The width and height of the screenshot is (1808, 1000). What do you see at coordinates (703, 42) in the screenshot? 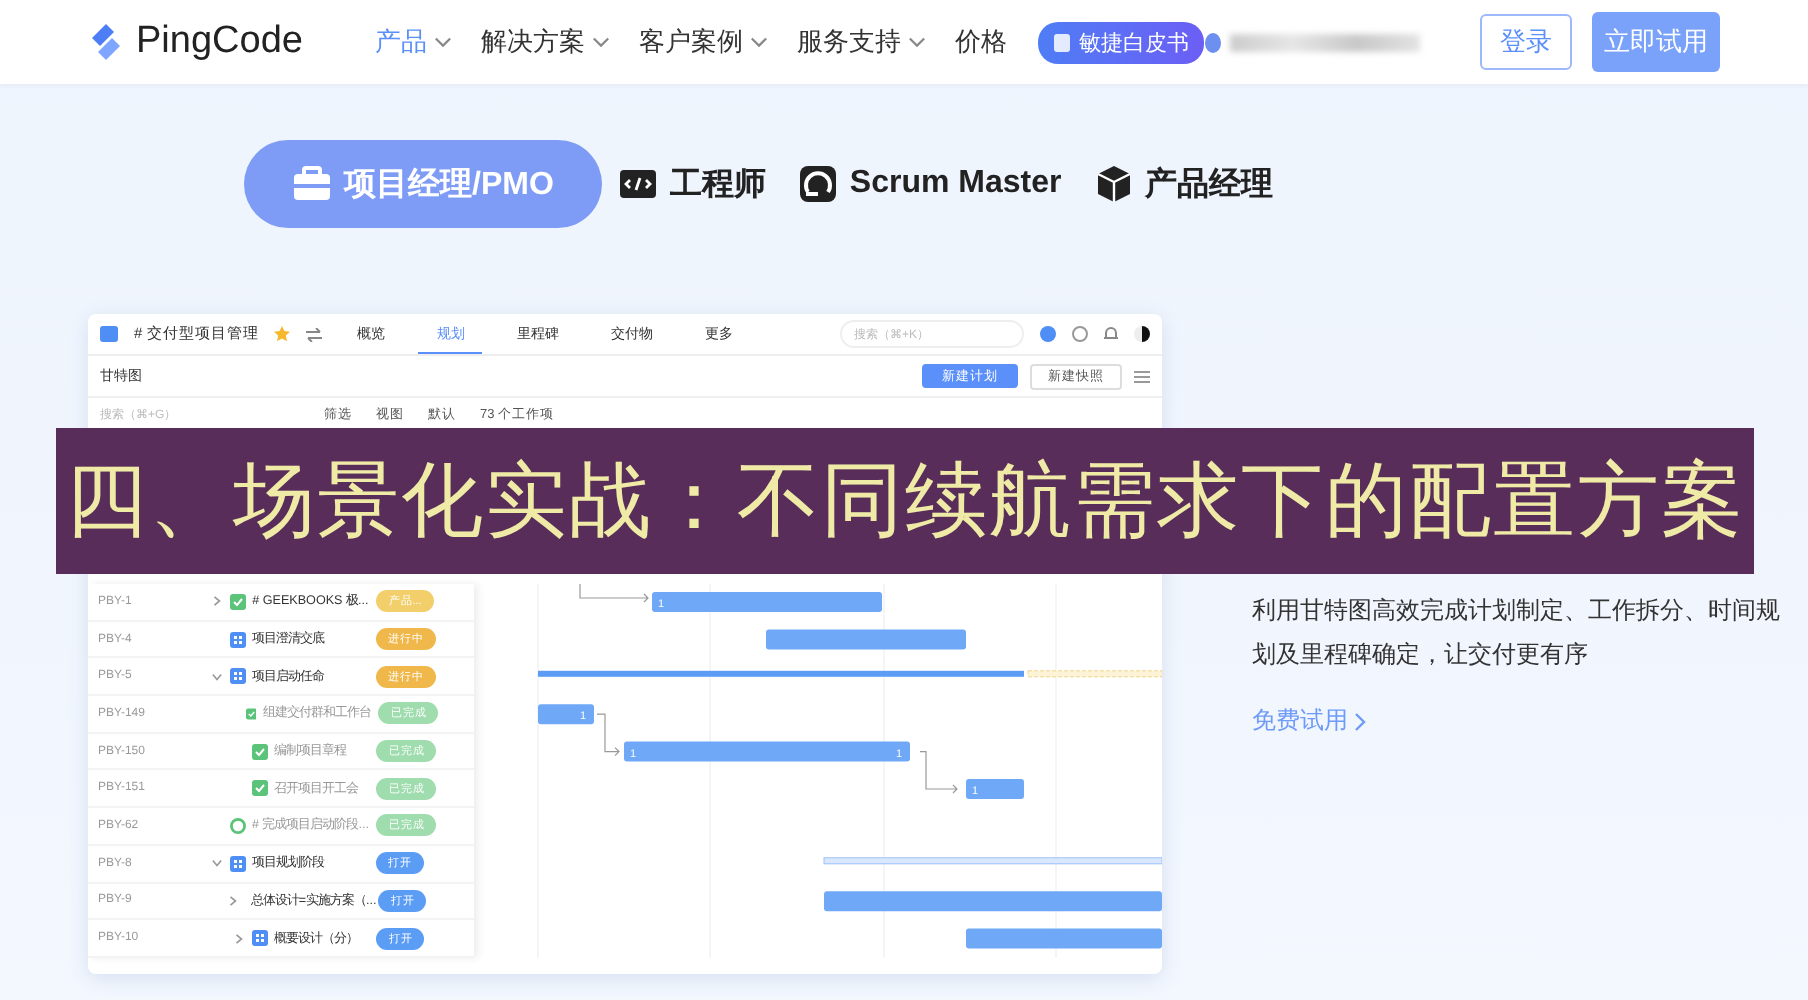
I see `nav-item: 客户案例` at bounding box center [703, 42].